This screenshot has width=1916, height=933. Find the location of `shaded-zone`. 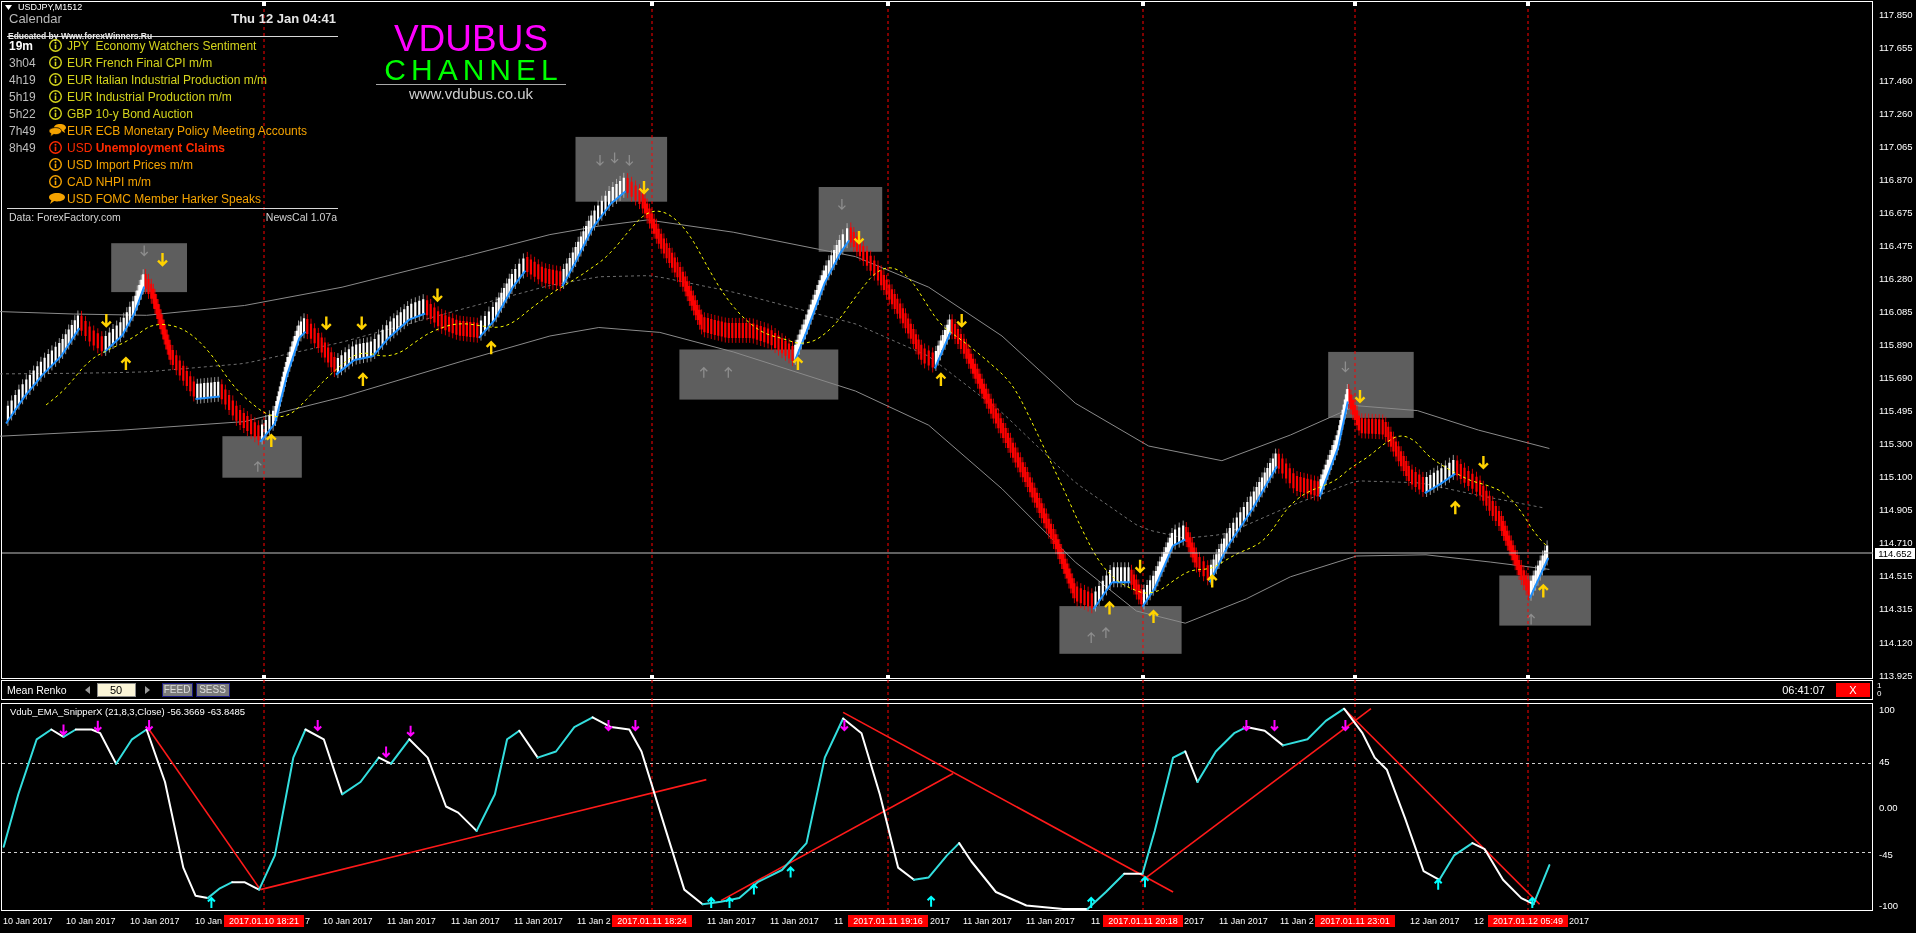

shaded-zone is located at coordinates (850, 219).